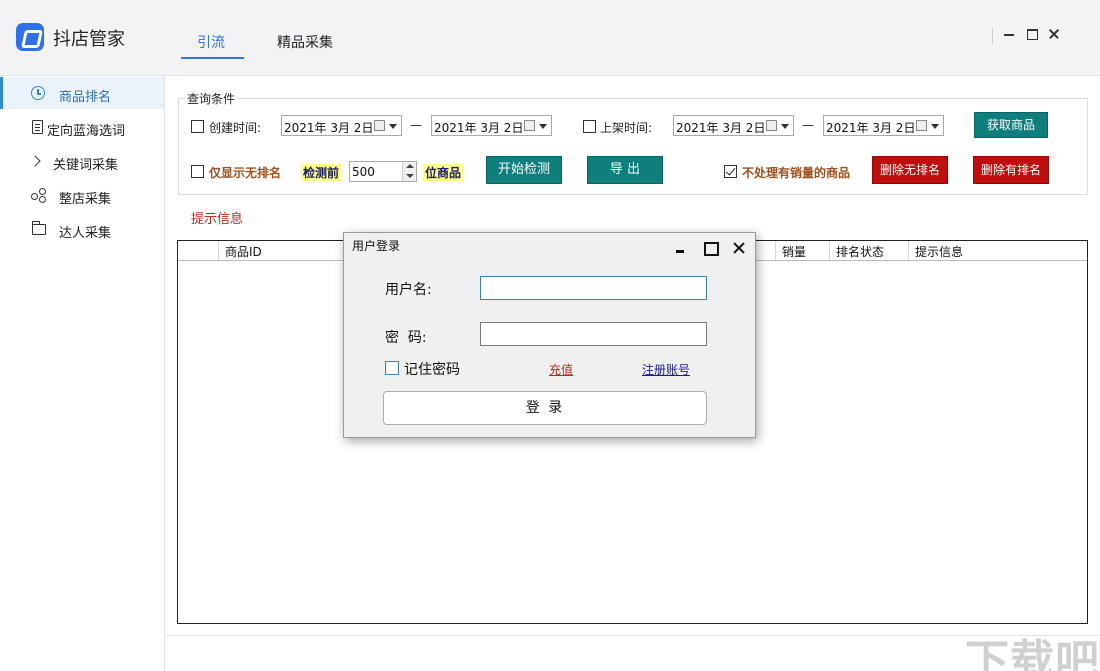 This screenshot has height=671, width=1100. What do you see at coordinates (794, 251) in the screenshot?
I see `column-header-sales: 销量` at bounding box center [794, 251].